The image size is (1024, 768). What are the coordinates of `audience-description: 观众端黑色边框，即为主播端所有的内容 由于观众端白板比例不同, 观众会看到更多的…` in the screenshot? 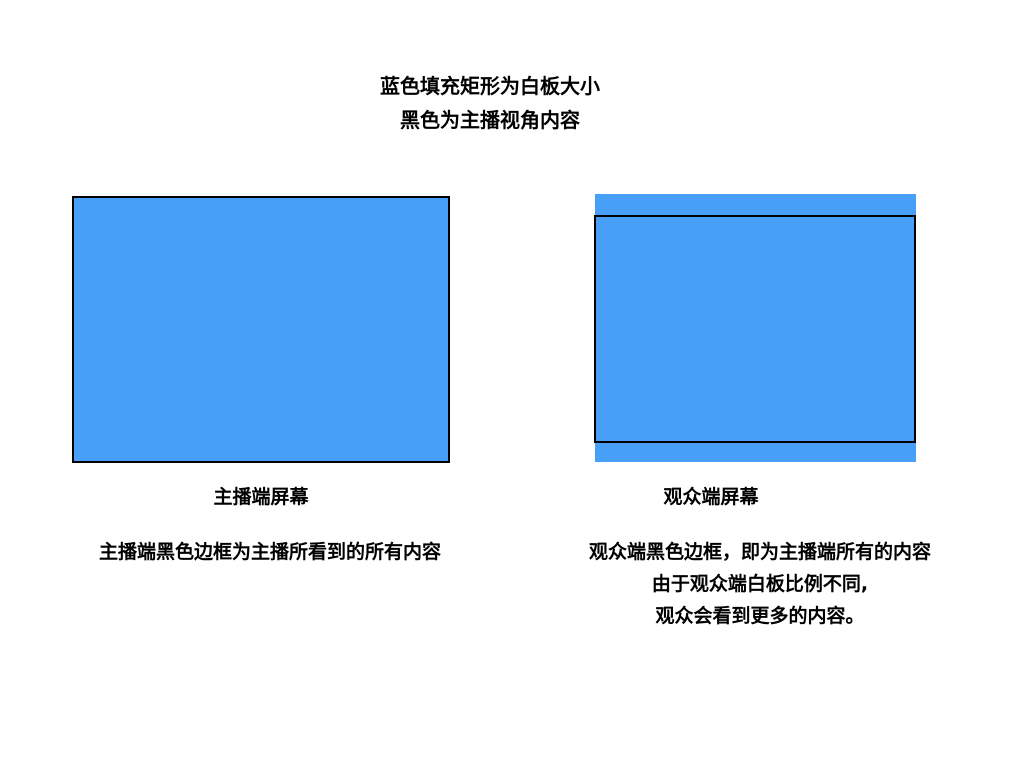 It's located at (760, 584).